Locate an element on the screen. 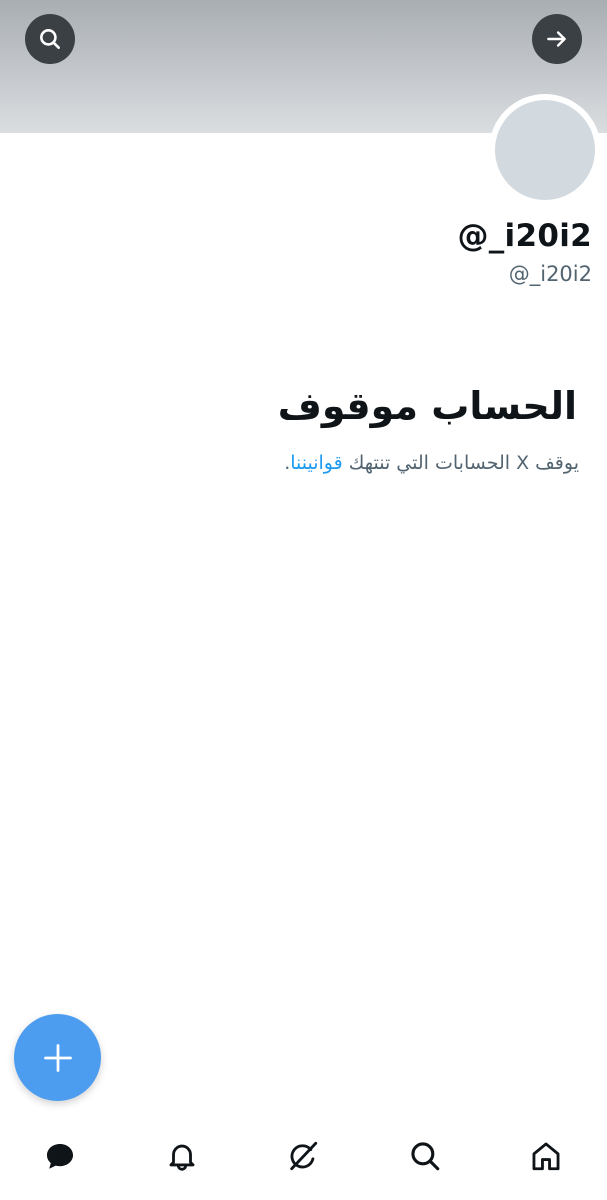 The width and height of the screenshot is (607, 1200). forward-button is located at coordinates (557, 39).